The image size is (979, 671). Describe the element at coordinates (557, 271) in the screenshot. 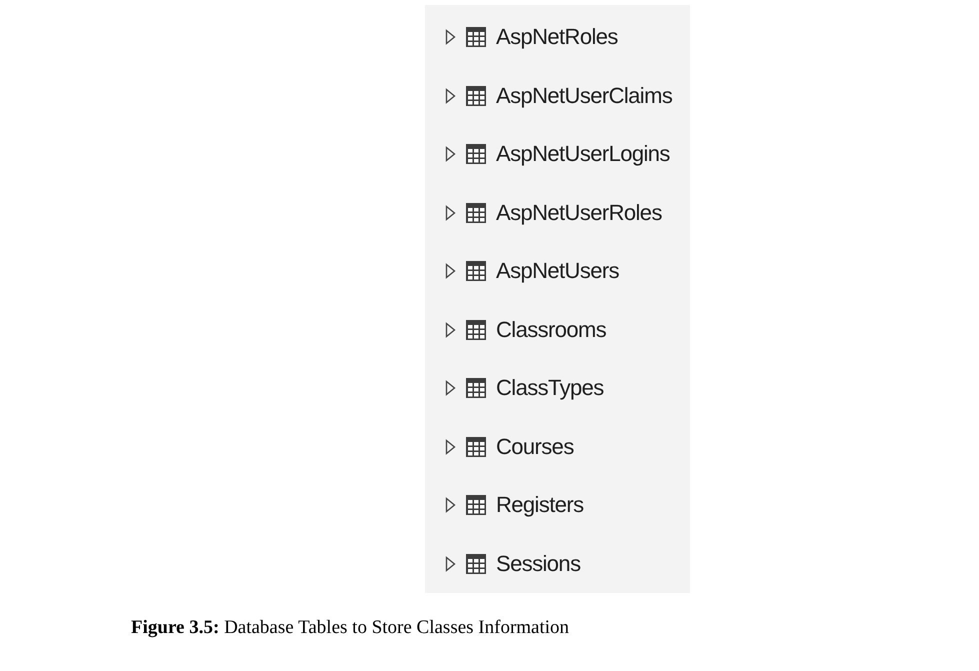

I see `tree-item: AspNetUsers` at that location.